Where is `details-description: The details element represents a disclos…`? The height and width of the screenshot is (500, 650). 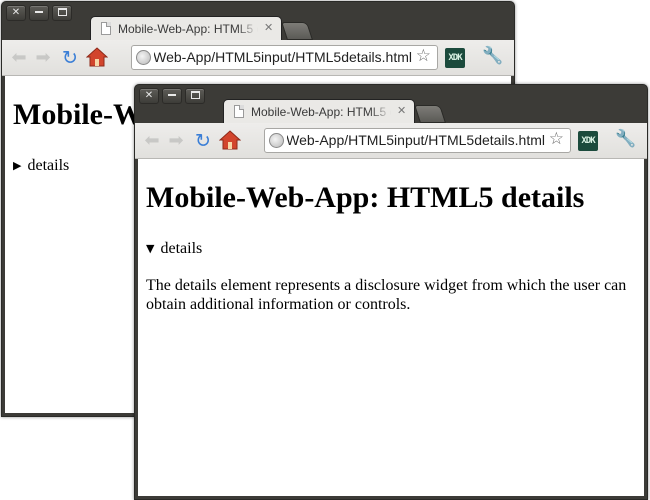
details-description: The details element represents a disclos… is located at coordinates (386, 295).